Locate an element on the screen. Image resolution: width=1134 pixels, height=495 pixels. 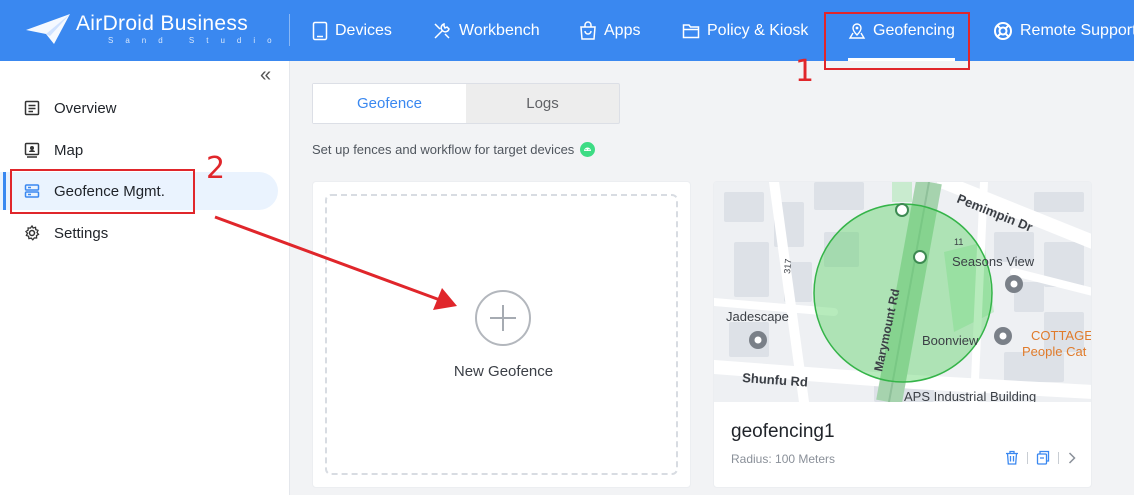
tools-icon is located at coordinates (442, 30).